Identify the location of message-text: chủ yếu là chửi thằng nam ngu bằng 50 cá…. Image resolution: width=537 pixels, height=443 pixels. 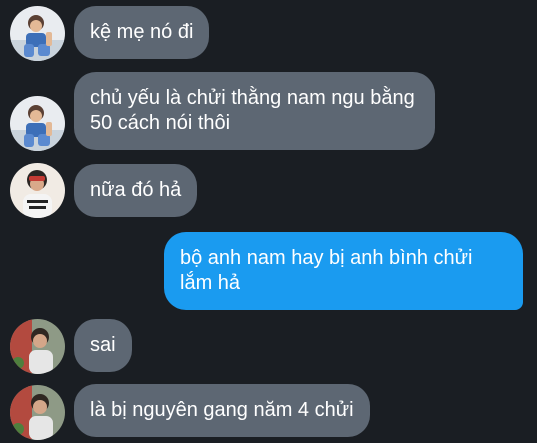
(252, 110).